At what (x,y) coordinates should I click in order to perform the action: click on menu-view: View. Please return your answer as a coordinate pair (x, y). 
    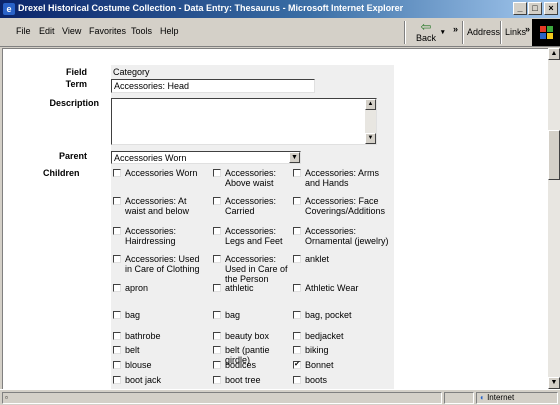
    Looking at the image, I should click on (71, 31).